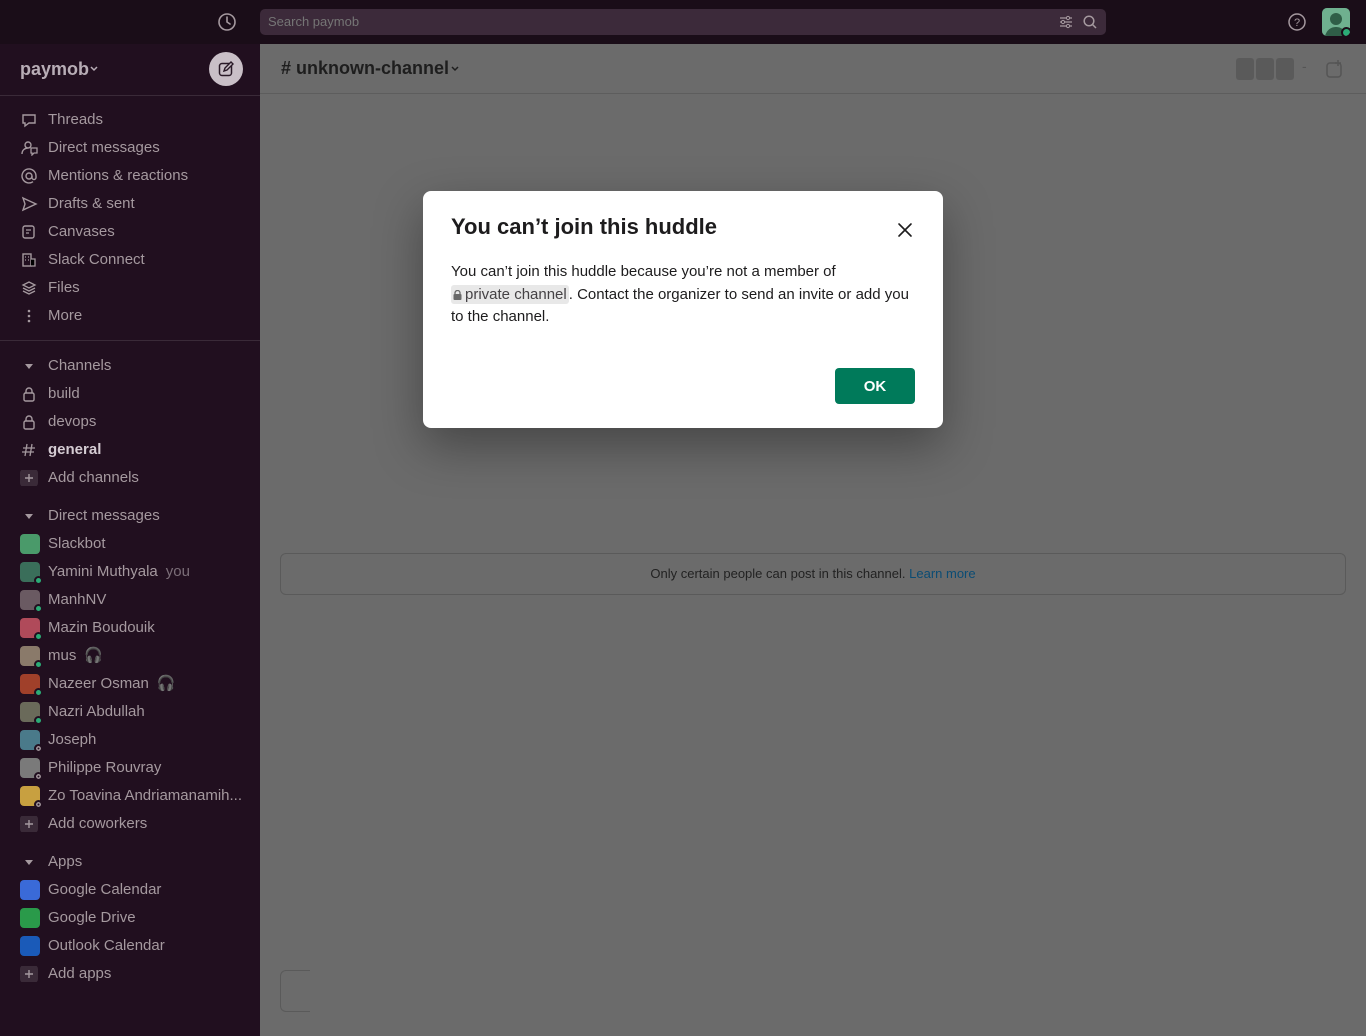 The height and width of the screenshot is (1036, 1366). What do you see at coordinates (135, 656) in the screenshot?
I see `sidebar-item-dm: mus 🎧` at bounding box center [135, 656].